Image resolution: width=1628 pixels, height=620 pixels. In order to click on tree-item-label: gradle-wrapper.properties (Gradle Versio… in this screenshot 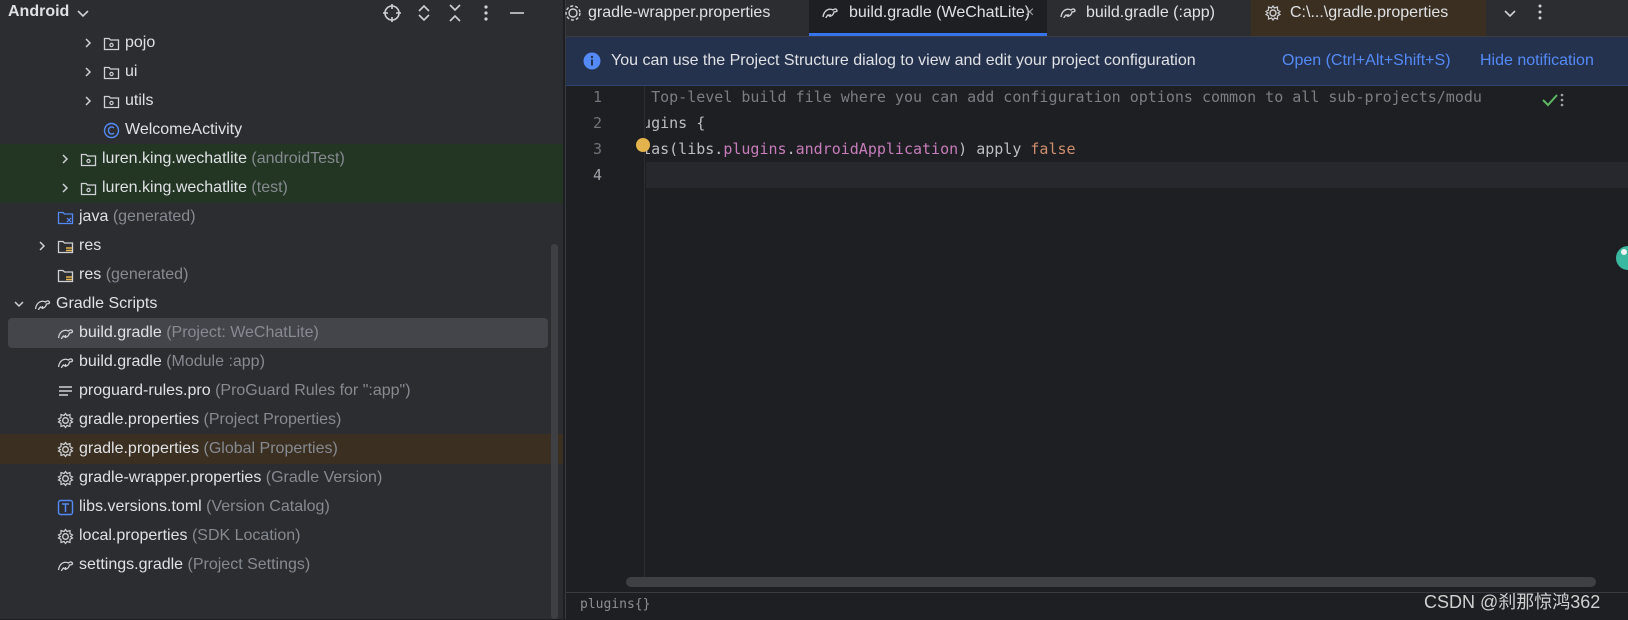, I will do `click(230, 478)`.